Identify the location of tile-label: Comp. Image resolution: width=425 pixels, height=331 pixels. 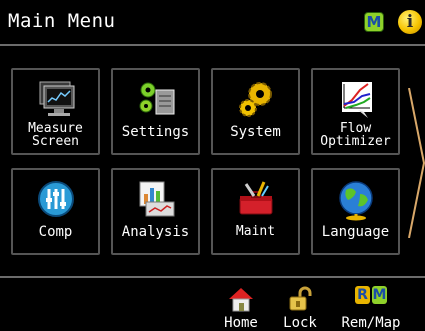
(55, 232).